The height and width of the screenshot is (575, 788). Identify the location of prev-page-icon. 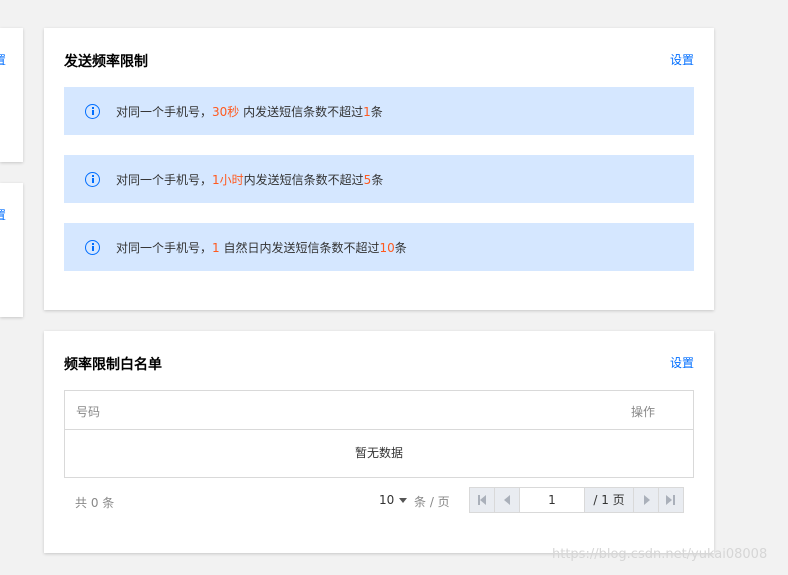
(507, 500).